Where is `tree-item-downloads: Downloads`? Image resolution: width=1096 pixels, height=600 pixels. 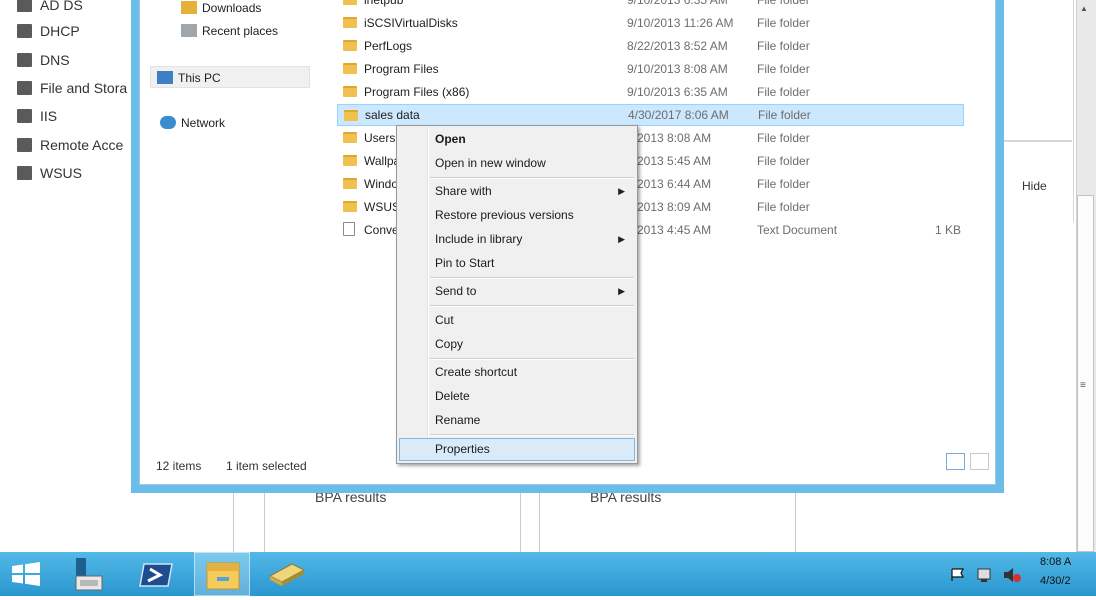
tree-item-downloads: Downloads is located at coordinates (221, 9).